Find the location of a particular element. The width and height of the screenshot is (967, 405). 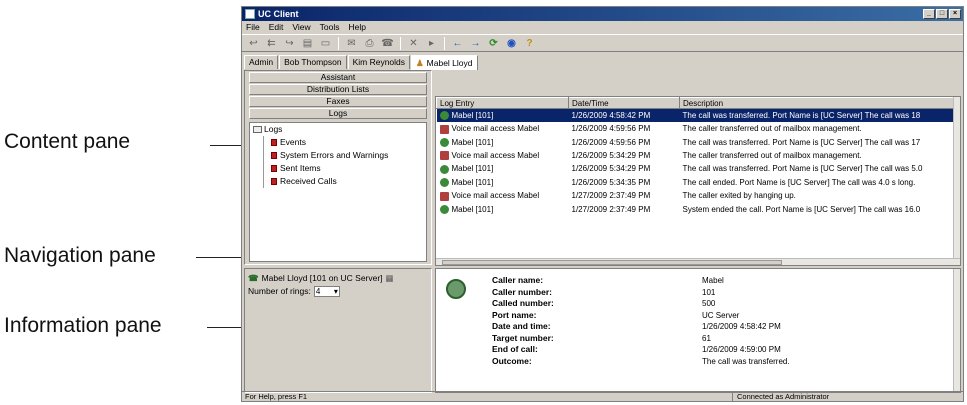

nav-logs-button: Logs is located at coordinates (338, 113).